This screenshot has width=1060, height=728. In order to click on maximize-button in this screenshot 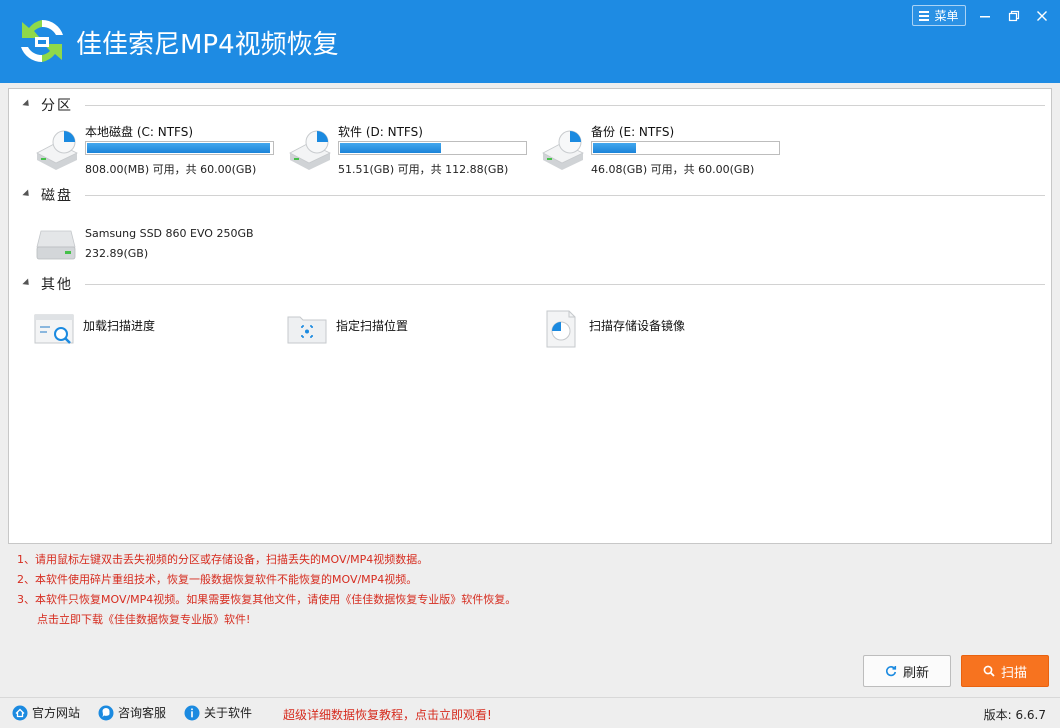, I will do `click(1014, 16)`.